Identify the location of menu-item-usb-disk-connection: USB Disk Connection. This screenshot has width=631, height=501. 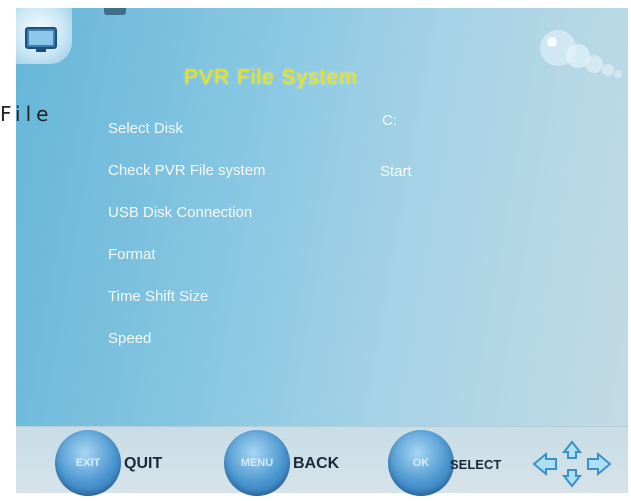
(180, 212).